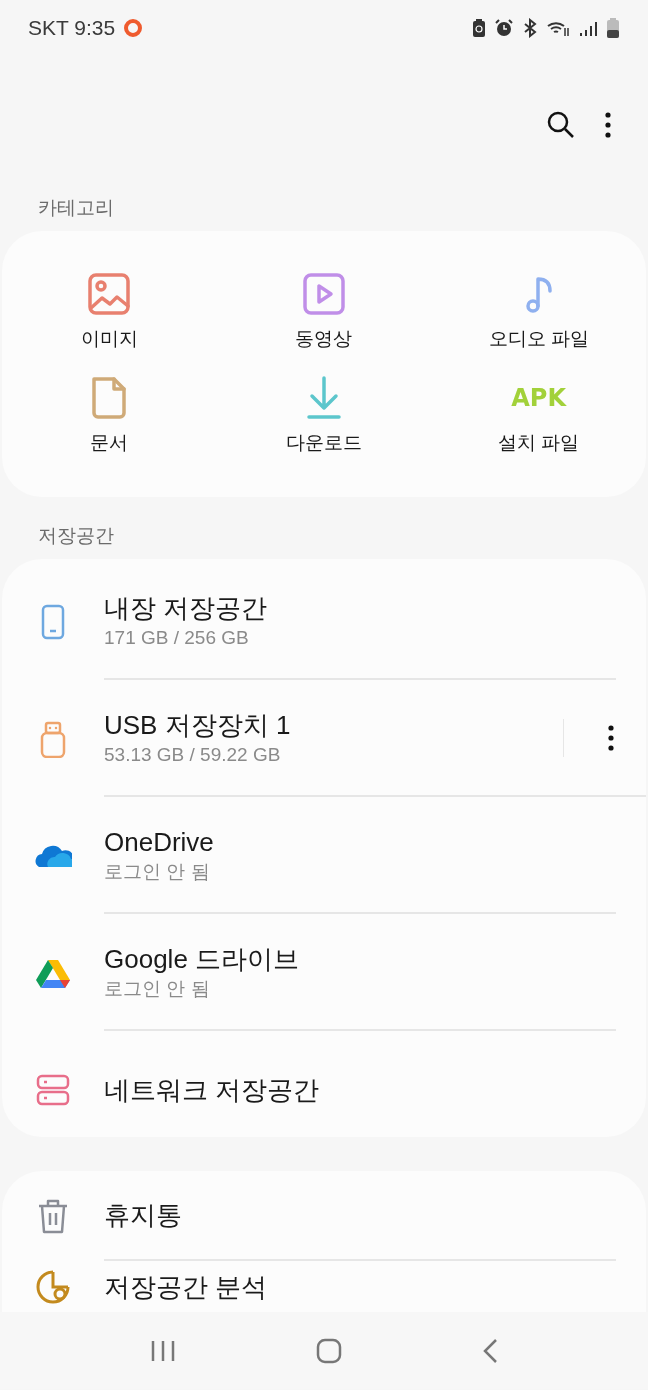 This screenshot has height=1390, width=648. I want to click on search-icon, so click(561, 125).